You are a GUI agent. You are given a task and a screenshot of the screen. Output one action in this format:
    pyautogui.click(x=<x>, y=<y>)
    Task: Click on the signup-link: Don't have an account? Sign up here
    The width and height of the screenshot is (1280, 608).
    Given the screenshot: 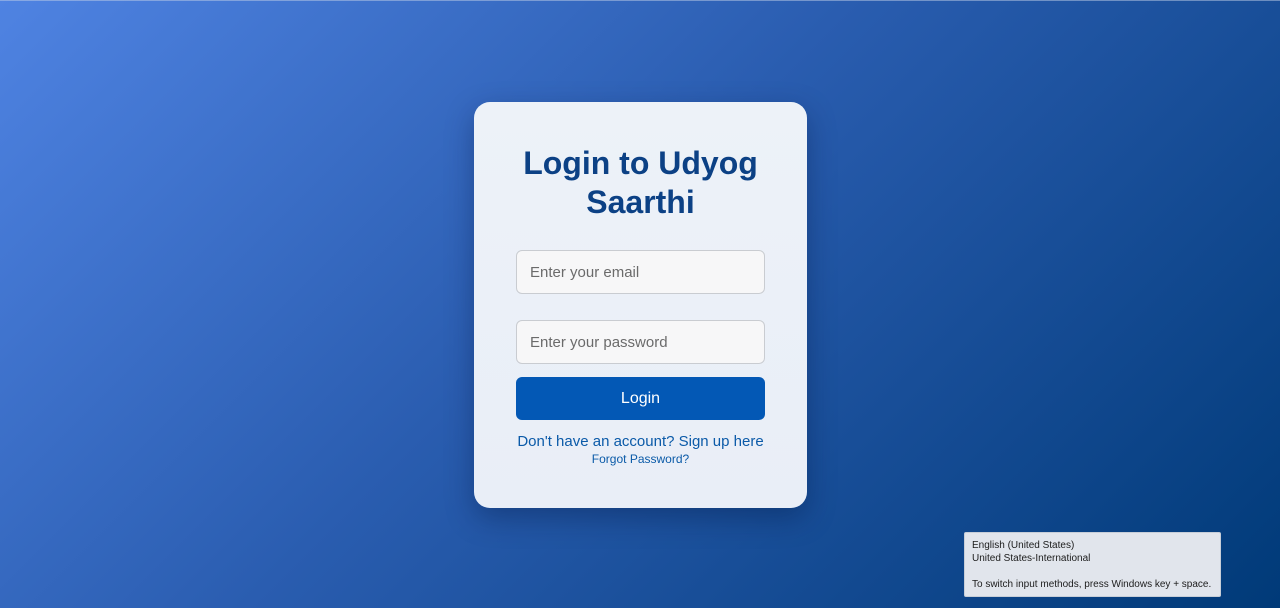 What is the action you would take?
    pyautogui.click(x=640, y=442)
    